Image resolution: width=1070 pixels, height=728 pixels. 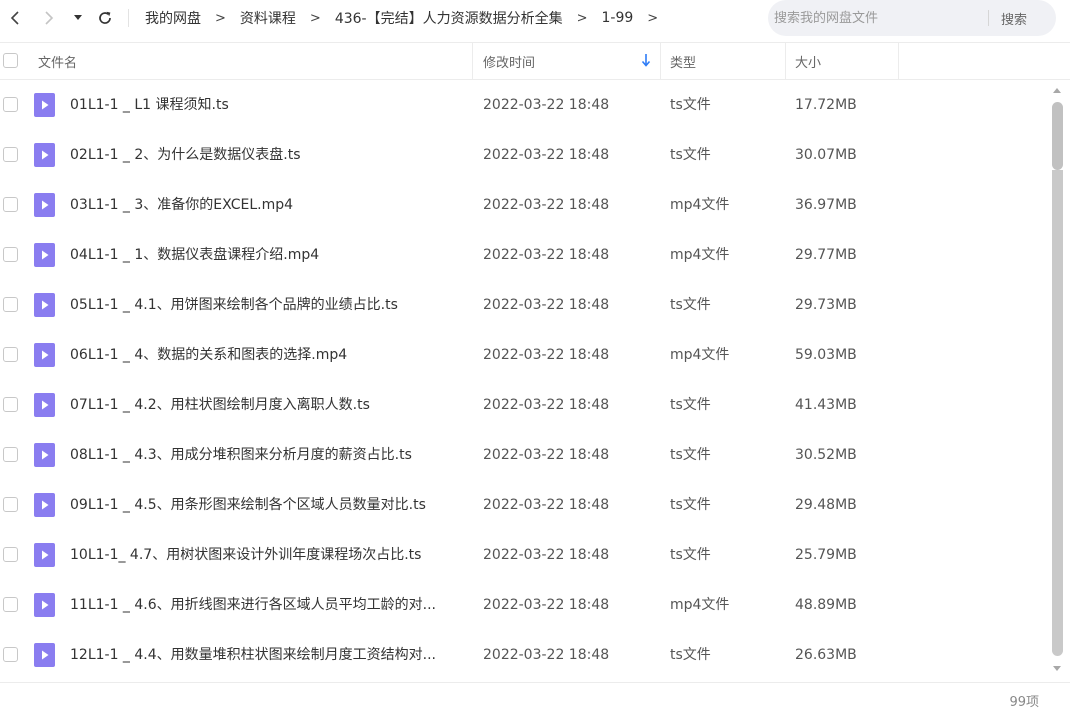 What do you see at coordinates (873, 18) in the screenshot?
I see `search-input` at bounding box center [873, 18].